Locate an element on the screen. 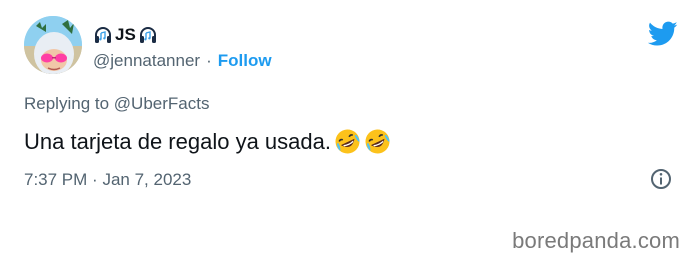  handle-row: @jennatanner · Follow is located at coordinates (182, 61).